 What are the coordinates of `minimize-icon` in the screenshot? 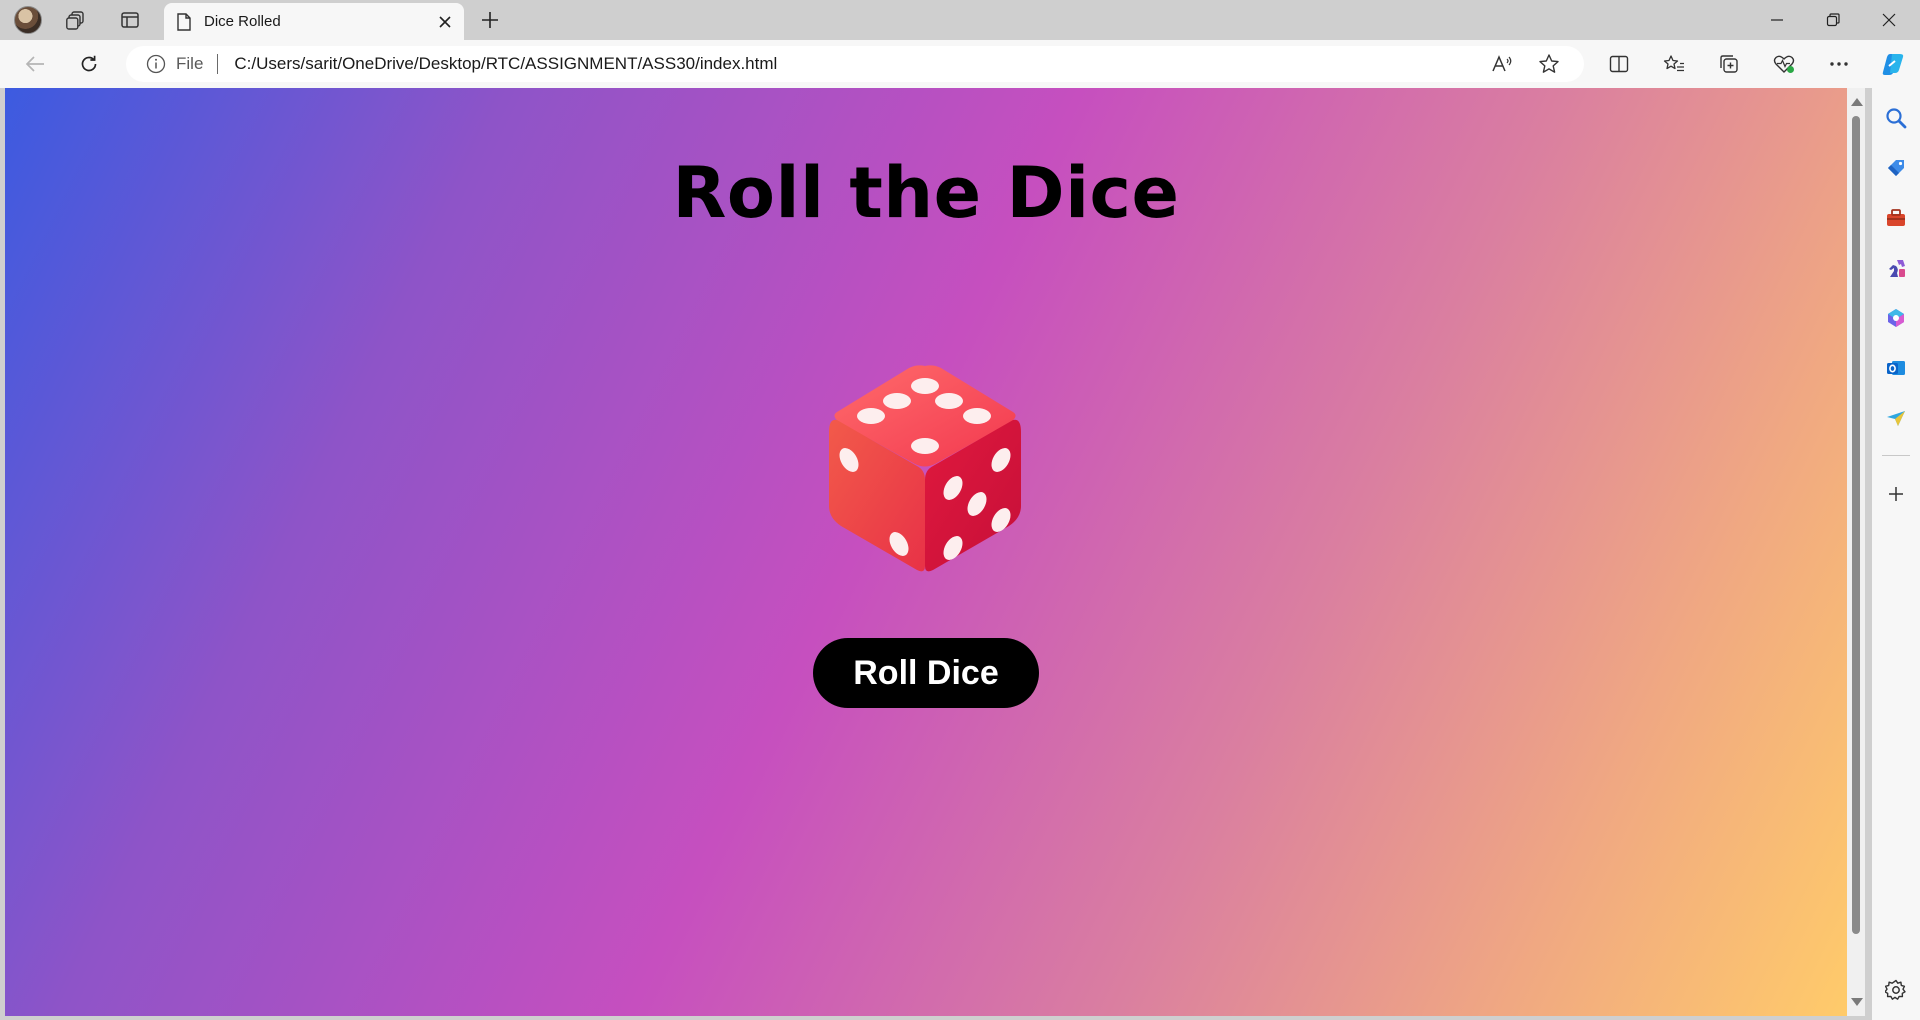 It's located at (1777, 20).